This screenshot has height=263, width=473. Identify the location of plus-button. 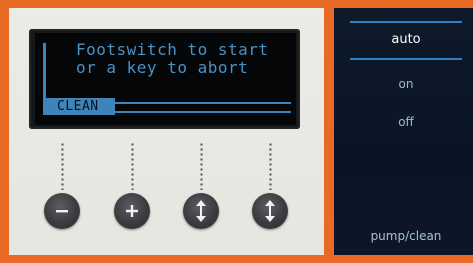
(132, 211).